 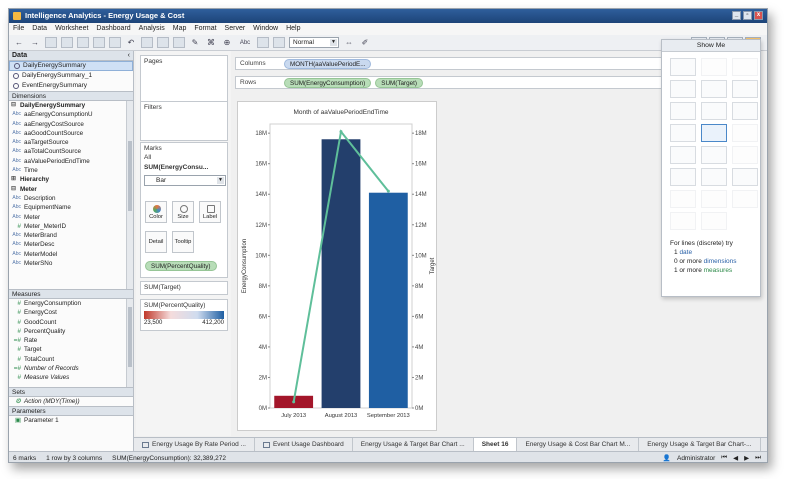 I want to click on forward-arrow-icon: →, so click(x=35, y=42).